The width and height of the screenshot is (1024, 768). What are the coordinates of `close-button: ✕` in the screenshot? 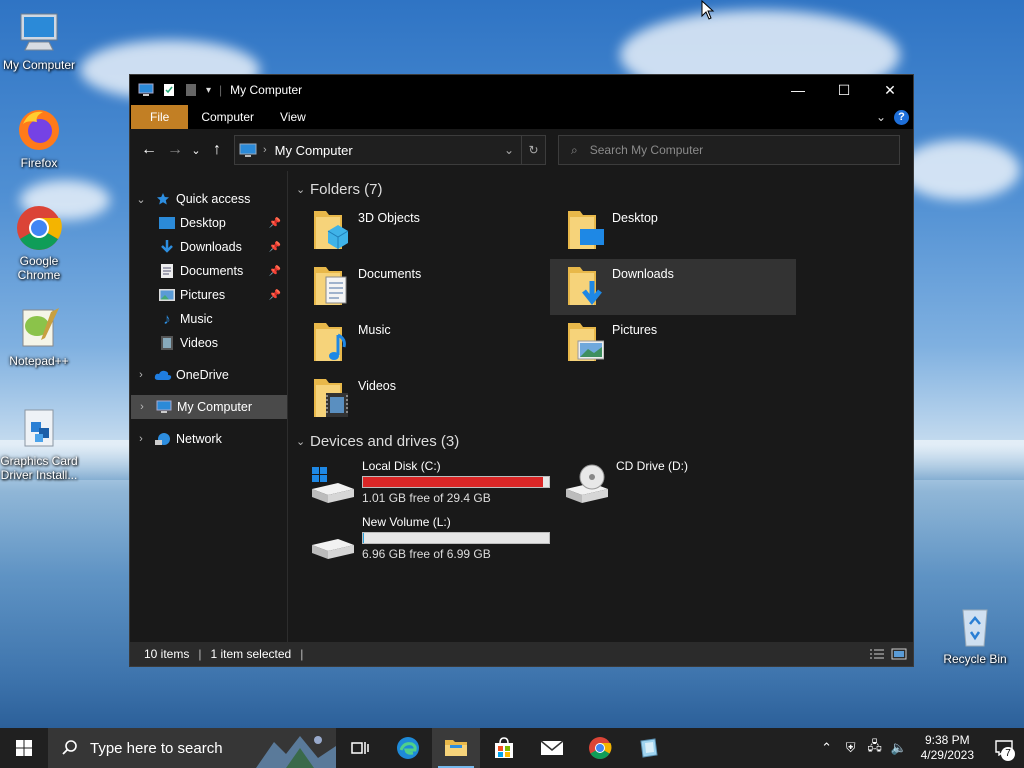 It's located at (890, 90).